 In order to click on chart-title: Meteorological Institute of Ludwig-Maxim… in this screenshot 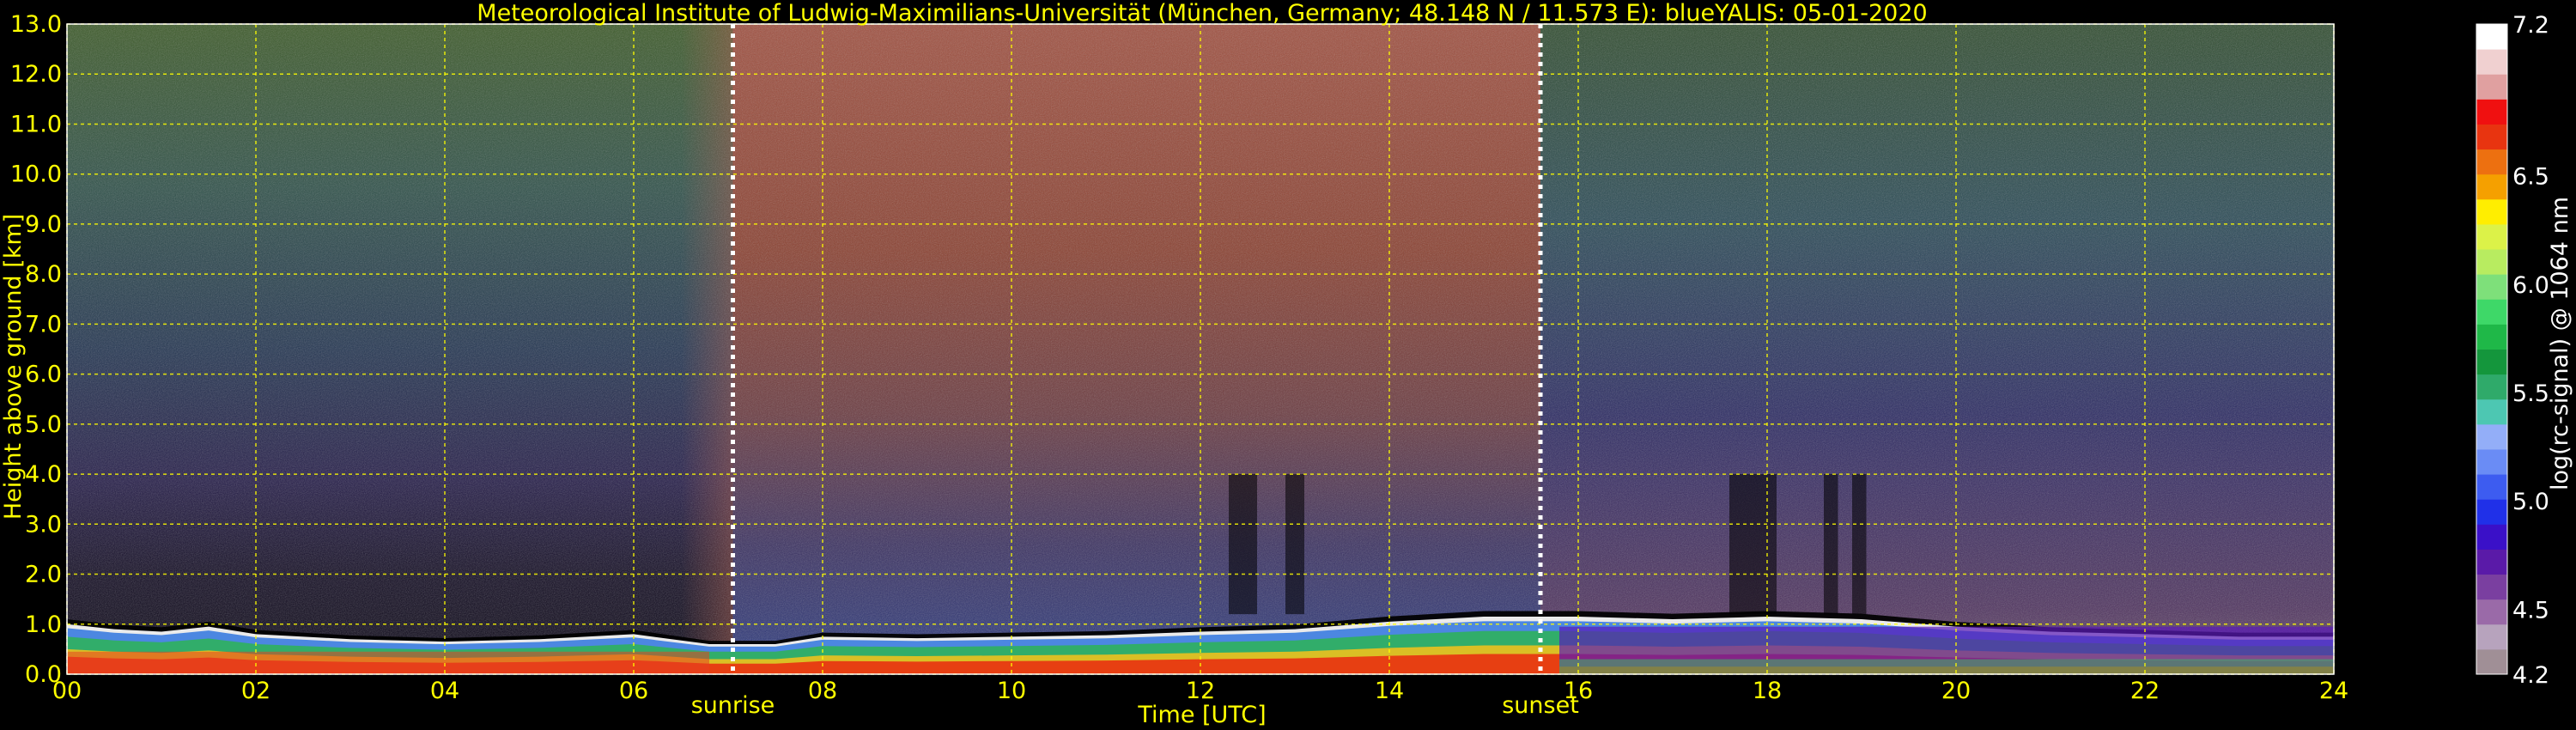, I will do `click(1202, 13)`.